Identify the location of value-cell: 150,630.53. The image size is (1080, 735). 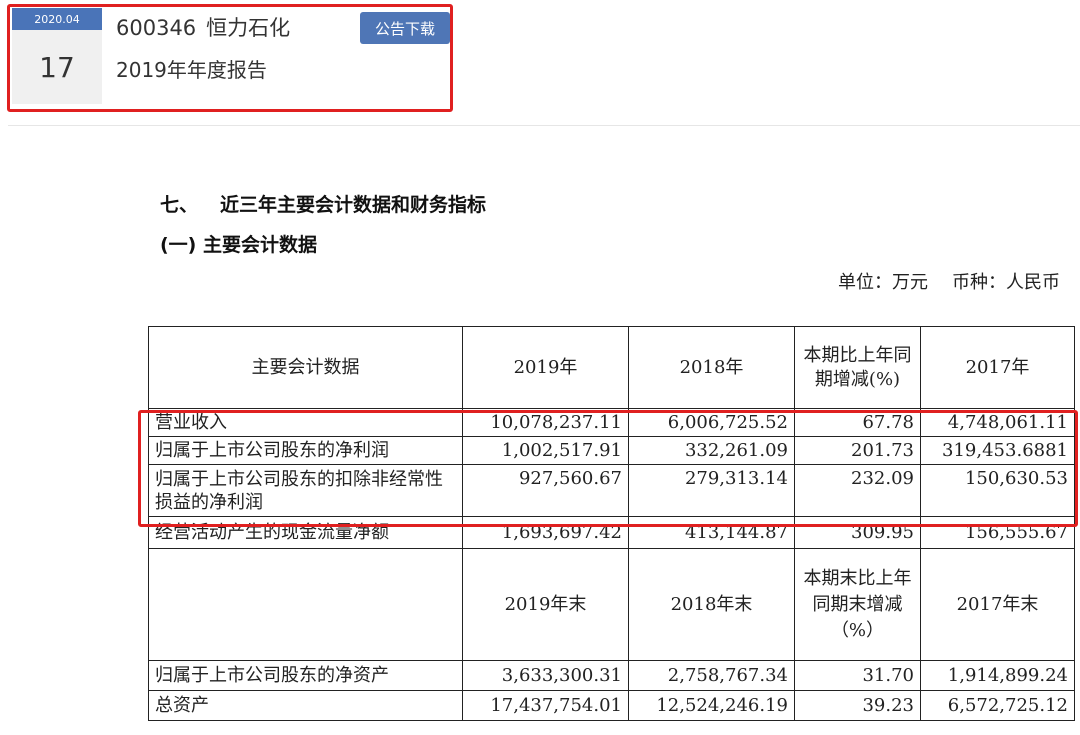
(997, 490).